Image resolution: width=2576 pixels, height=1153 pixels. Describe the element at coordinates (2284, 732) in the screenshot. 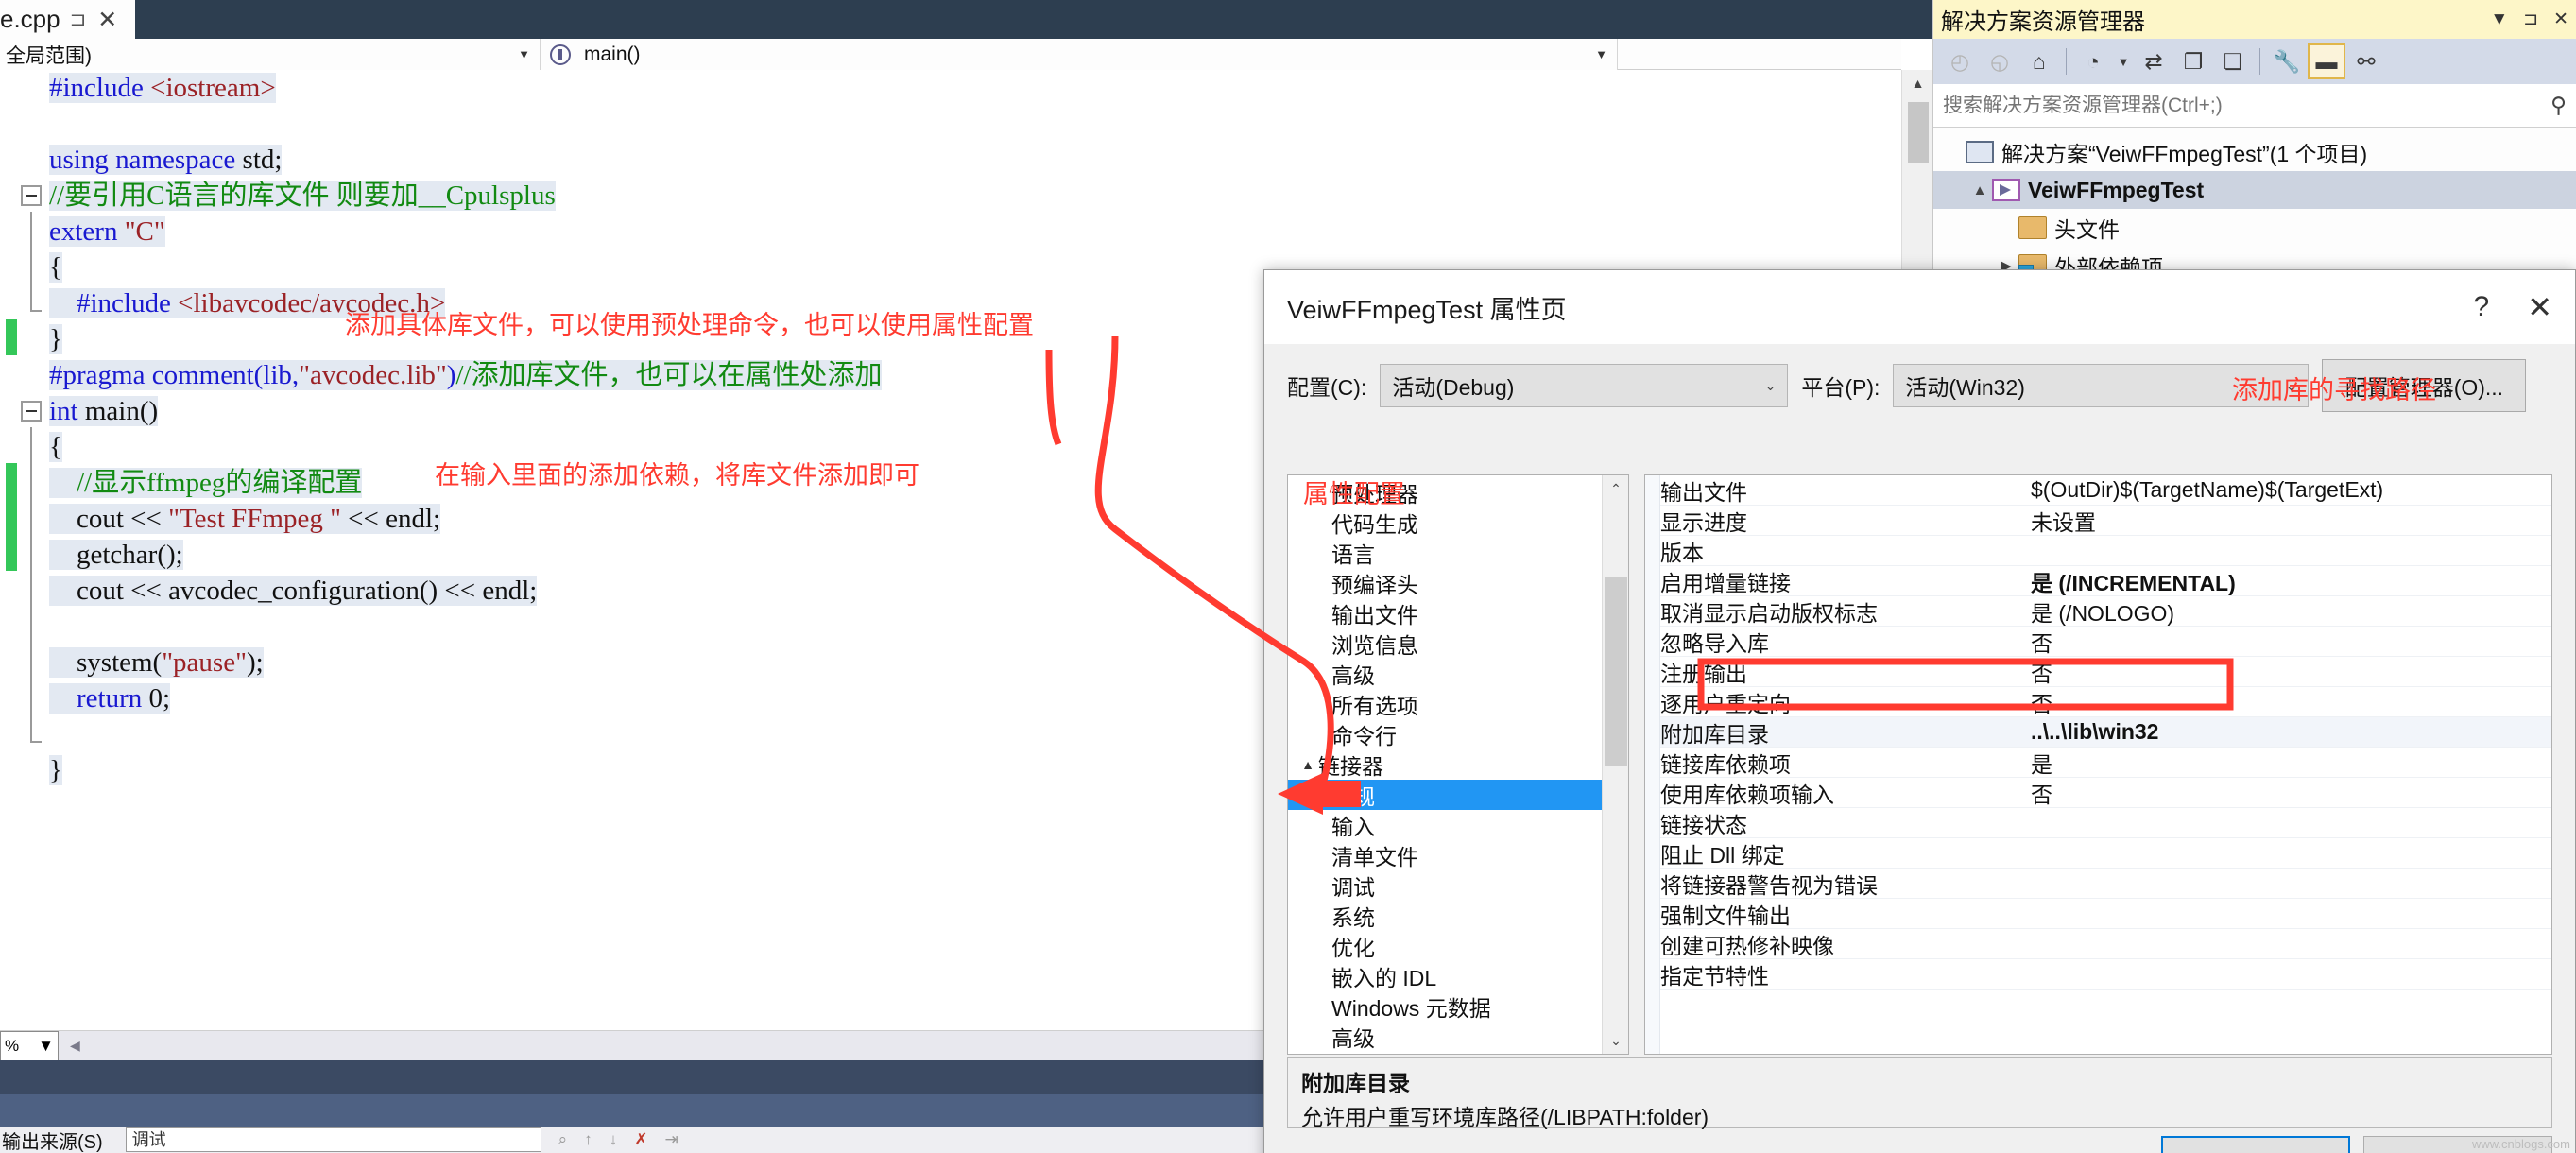

I see `property-value: ..\..\lib\win32` at that location.